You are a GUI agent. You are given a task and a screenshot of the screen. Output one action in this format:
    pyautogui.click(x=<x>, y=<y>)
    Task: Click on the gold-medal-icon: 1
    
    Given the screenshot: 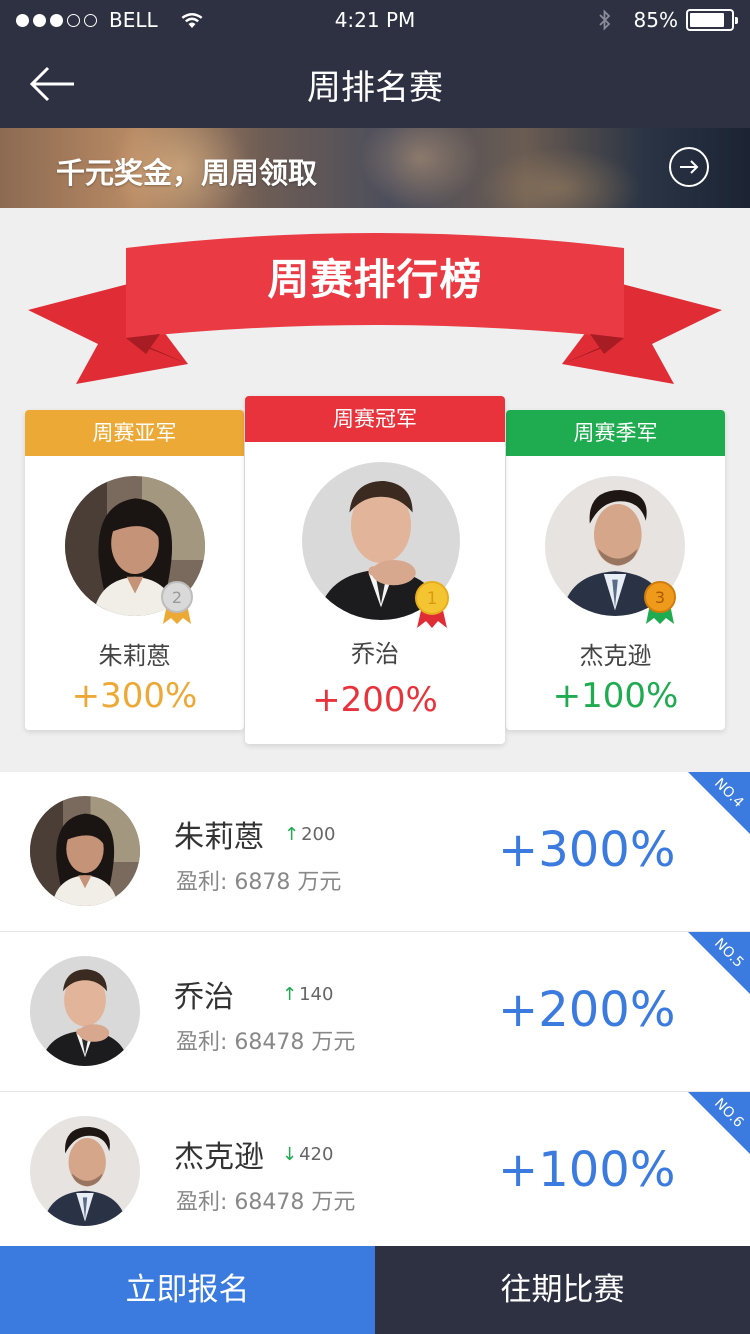 What is the action you would take?
    pyautogui.click(x=432, y=604)
    